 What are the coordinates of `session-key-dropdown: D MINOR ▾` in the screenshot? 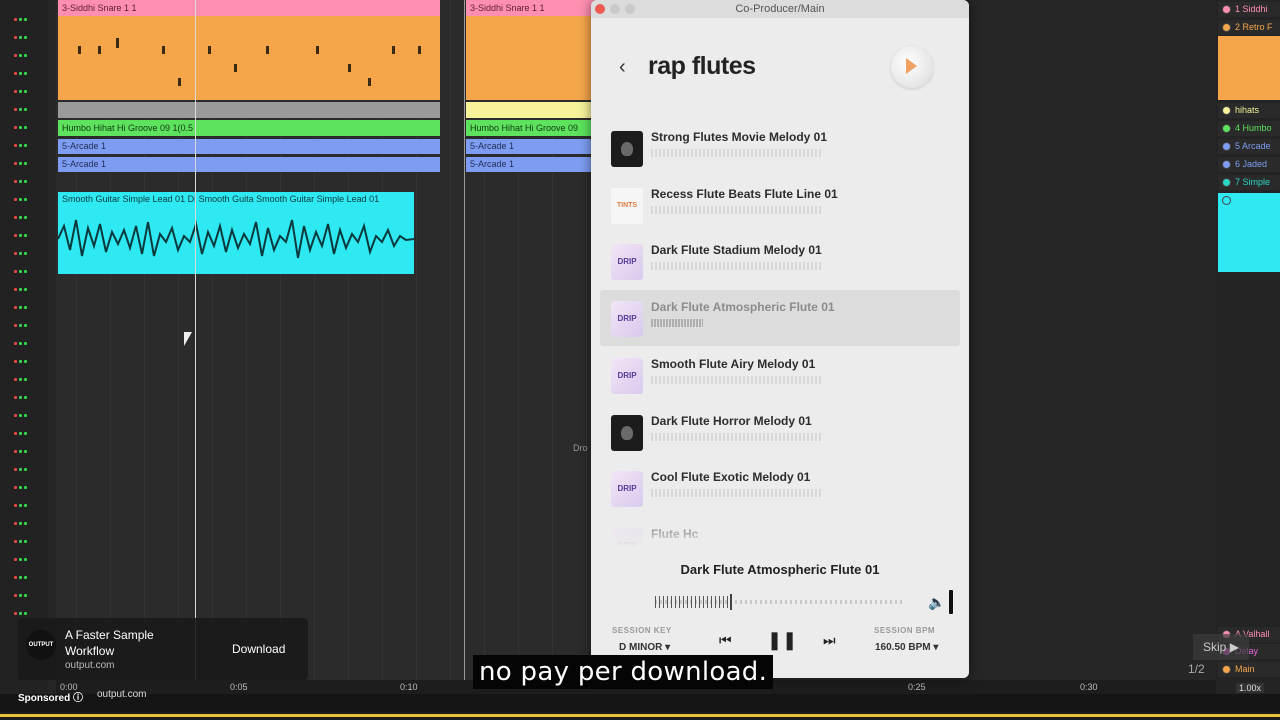 It's located at (644, 647).